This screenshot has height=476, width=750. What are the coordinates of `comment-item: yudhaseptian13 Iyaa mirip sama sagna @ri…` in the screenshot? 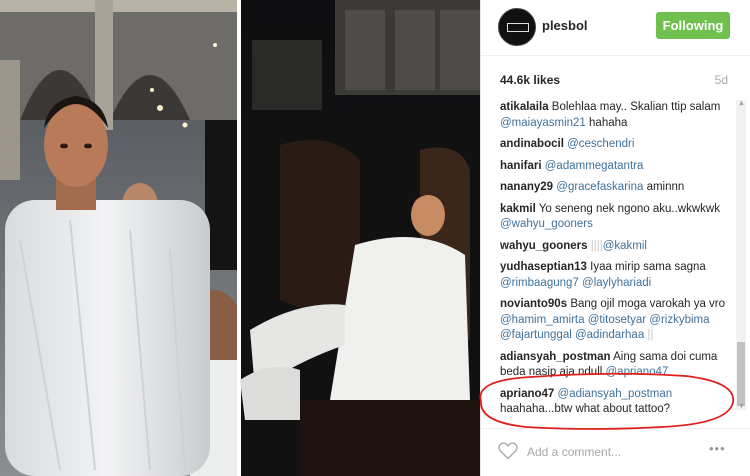 It's located at (616, 275).